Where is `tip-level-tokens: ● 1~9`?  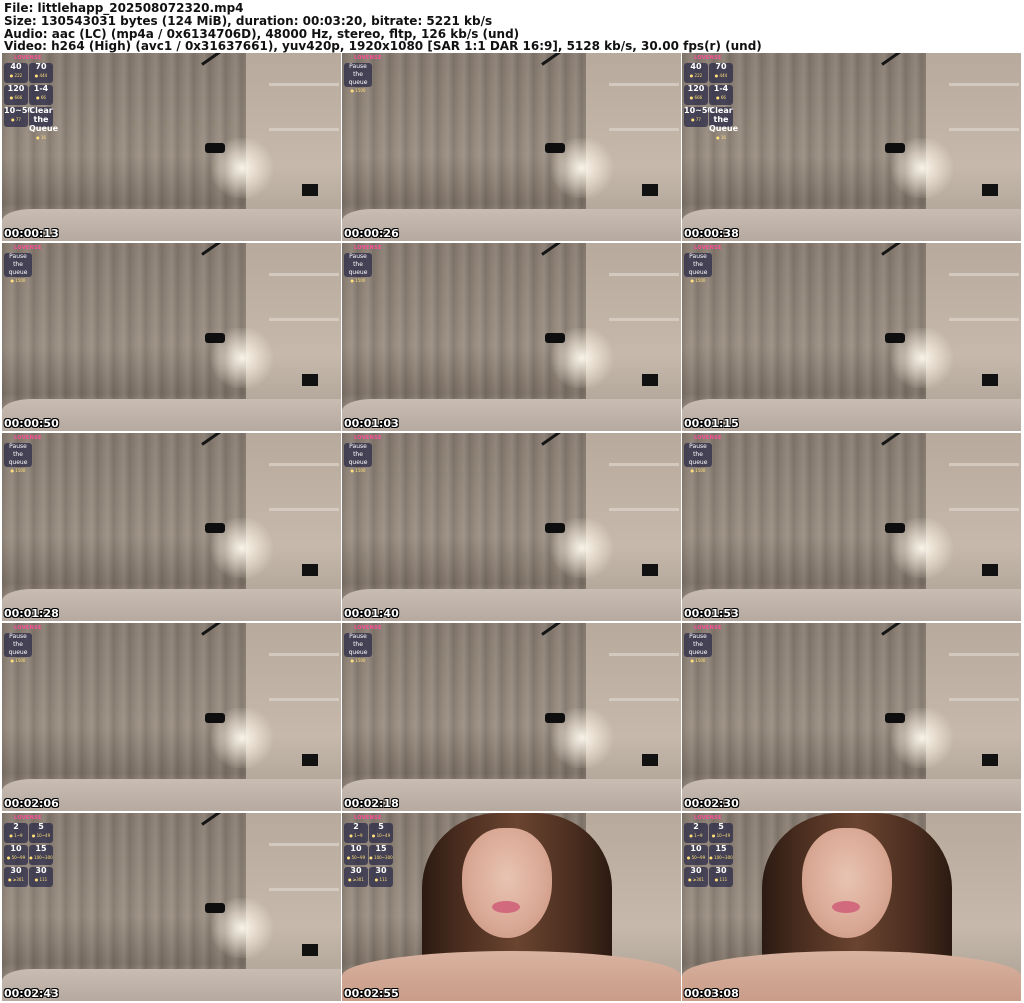 tip-level-tokens: ● 1~9 is located at coordinates (356, 835).